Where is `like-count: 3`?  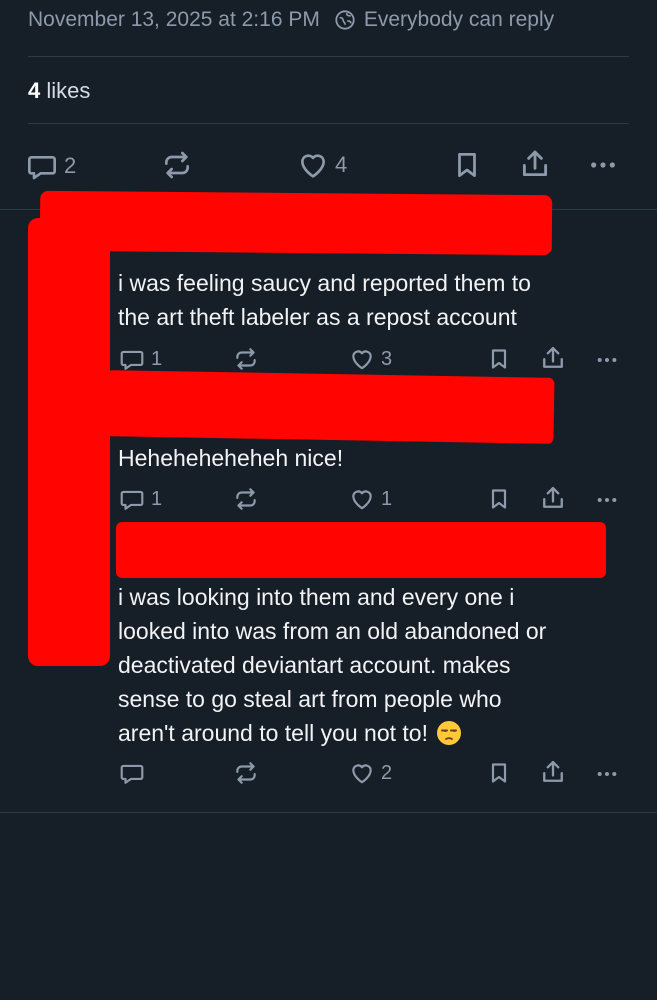
like-count: 3 is located at coordinates (387, 358).